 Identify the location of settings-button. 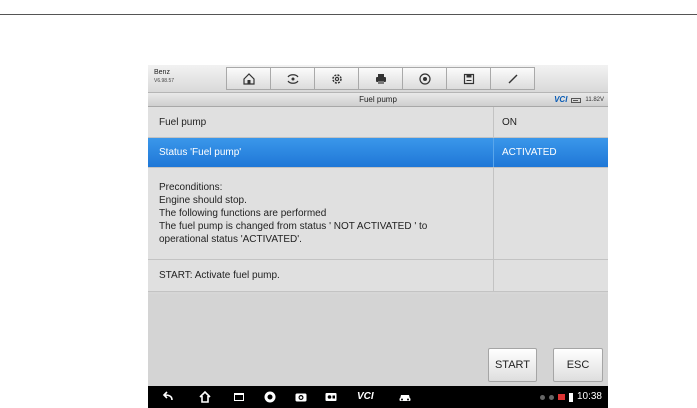
(336, 78).